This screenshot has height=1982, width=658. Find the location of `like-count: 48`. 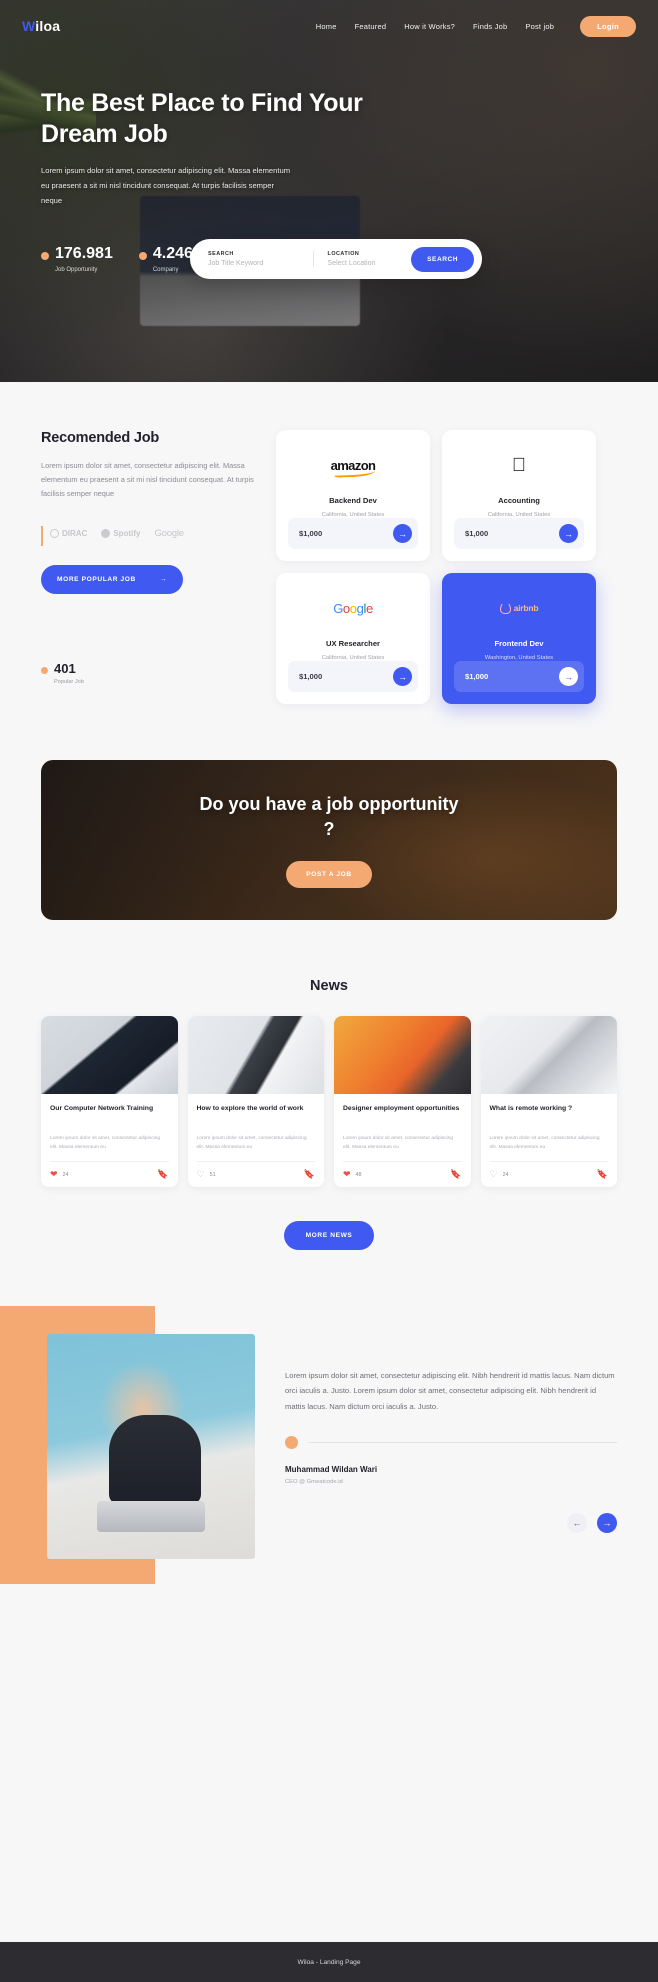

like-count: 48 is located at coordinates (358, 1174).